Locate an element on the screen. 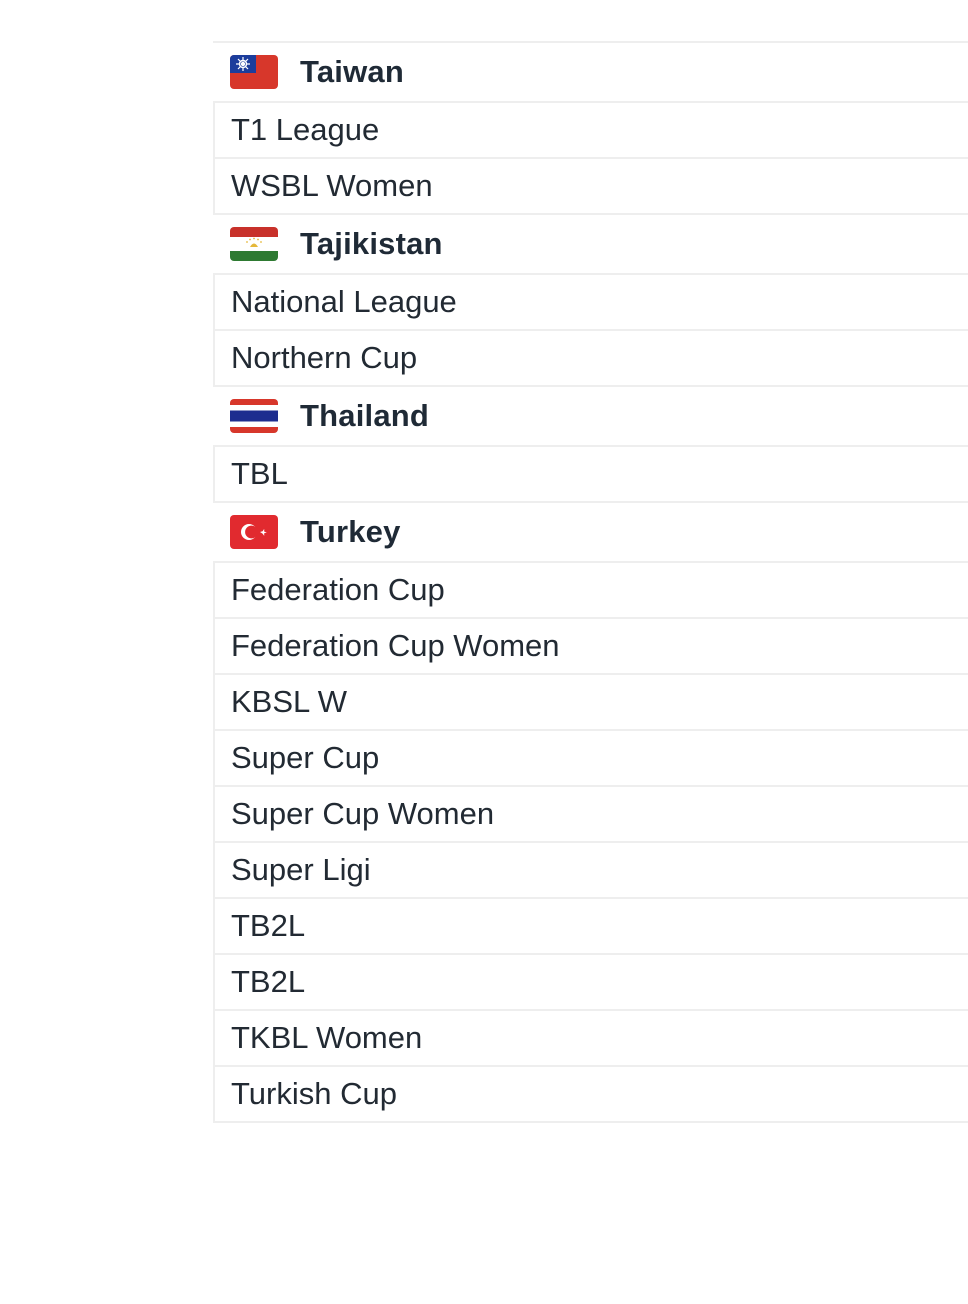 The image size is (968, 1304). league-item: KBSL W is located at coordinates (590, 703).